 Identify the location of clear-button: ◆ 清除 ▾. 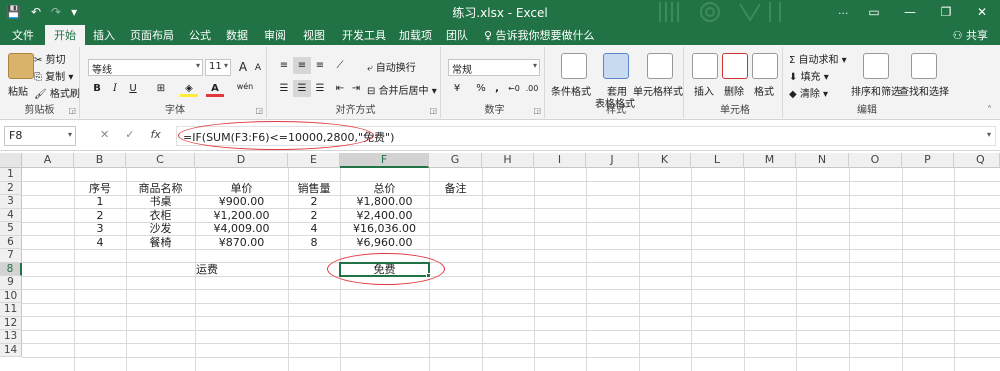
(808, 92).